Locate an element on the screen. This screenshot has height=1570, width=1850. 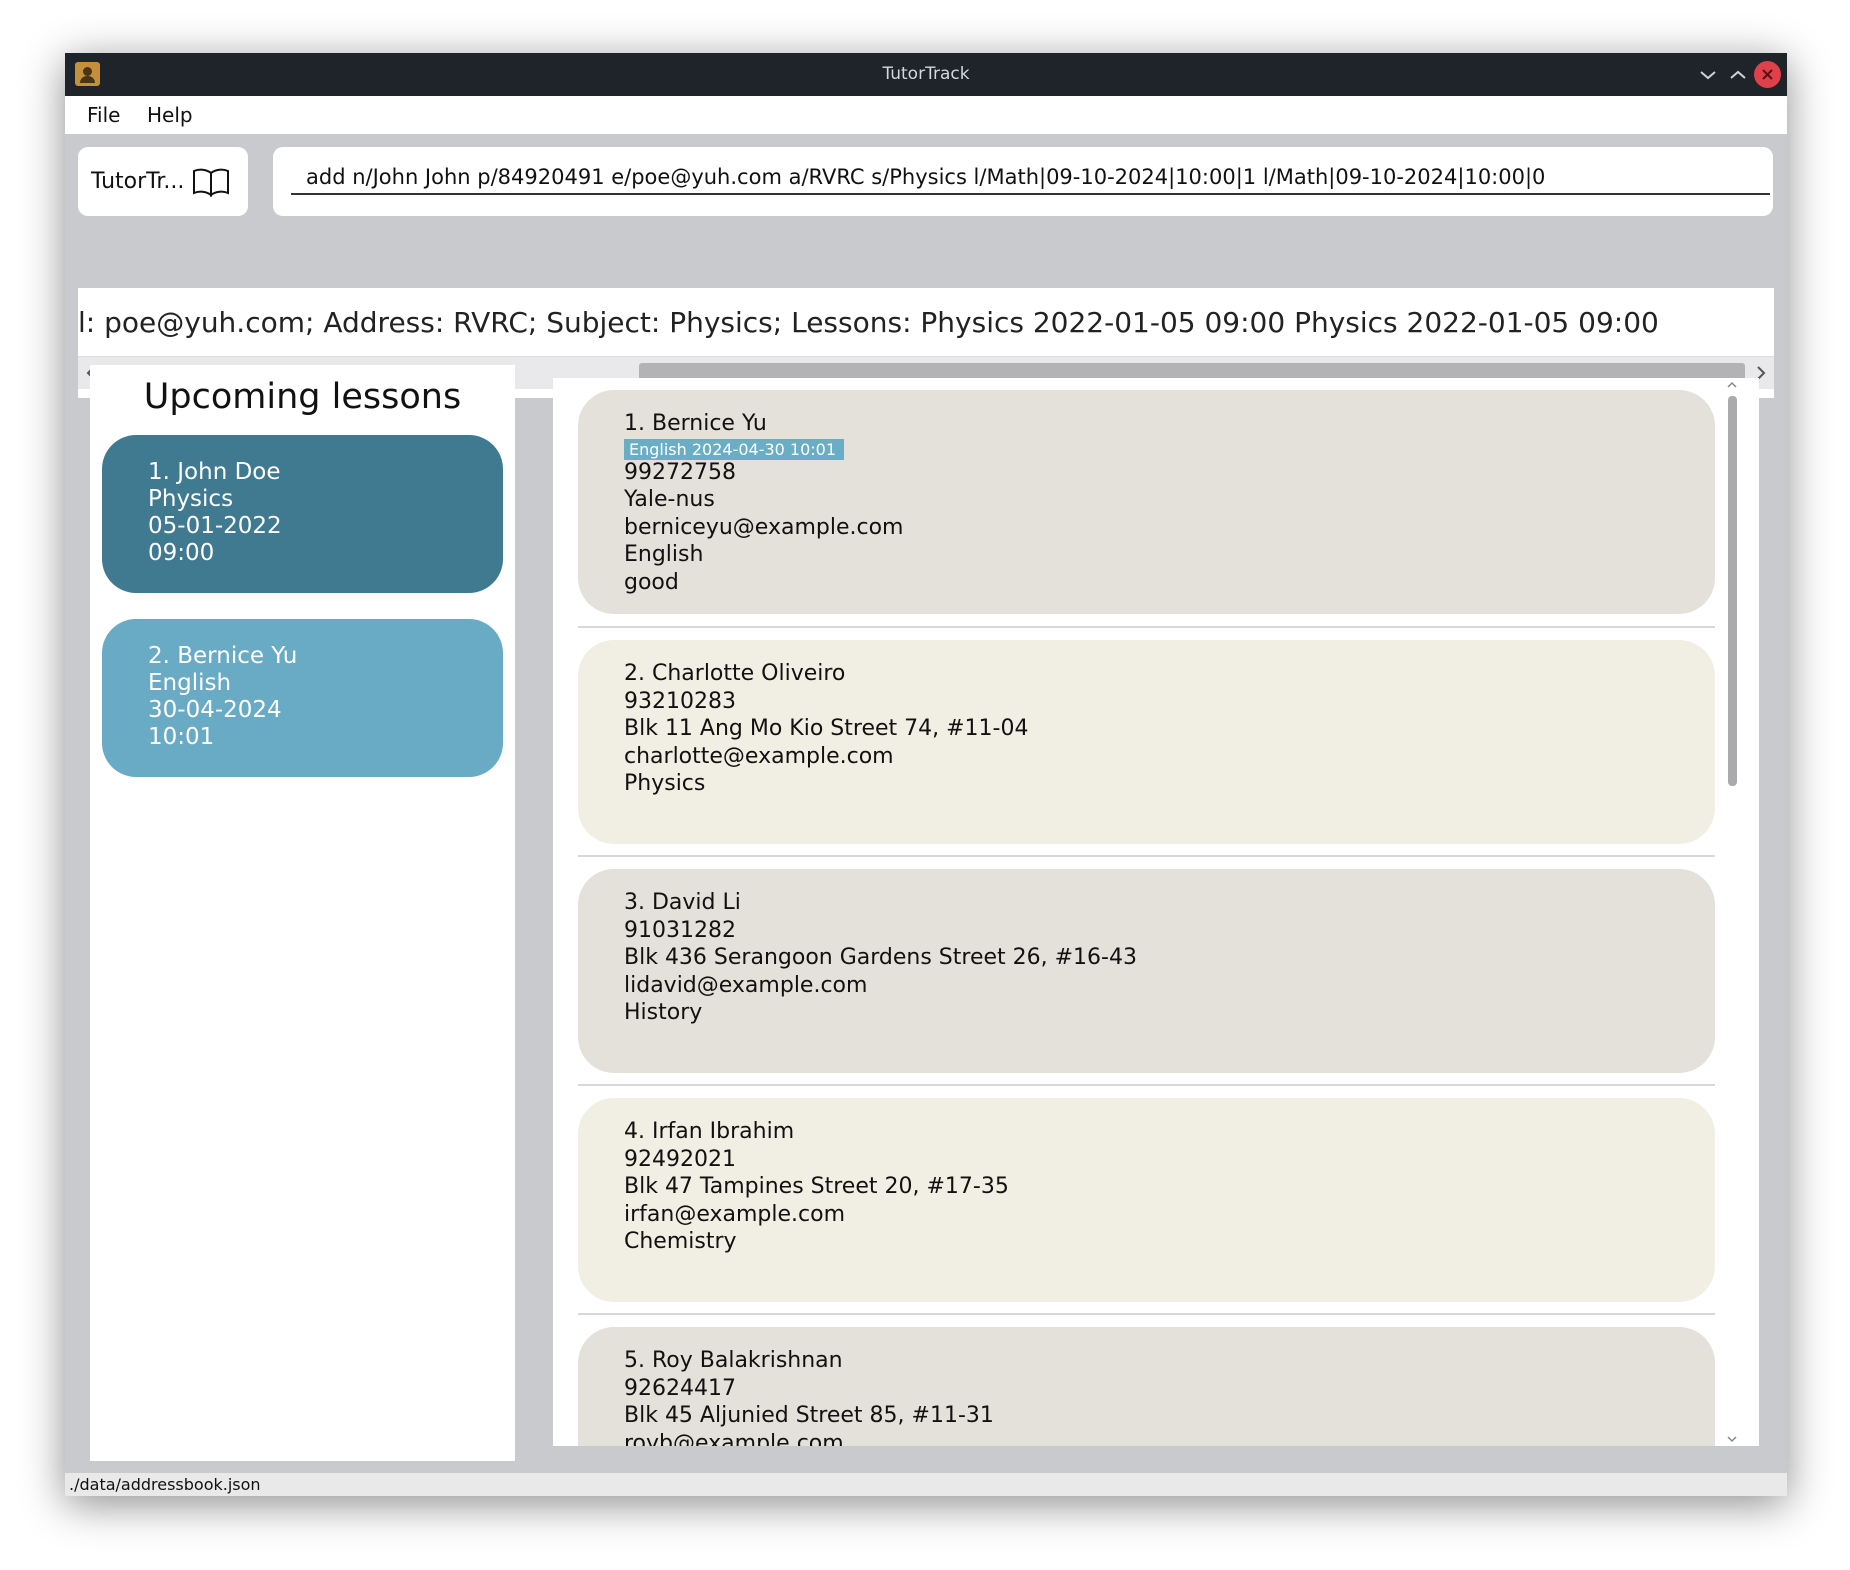
person-subject: Physics is located at coordinates (665, 783).